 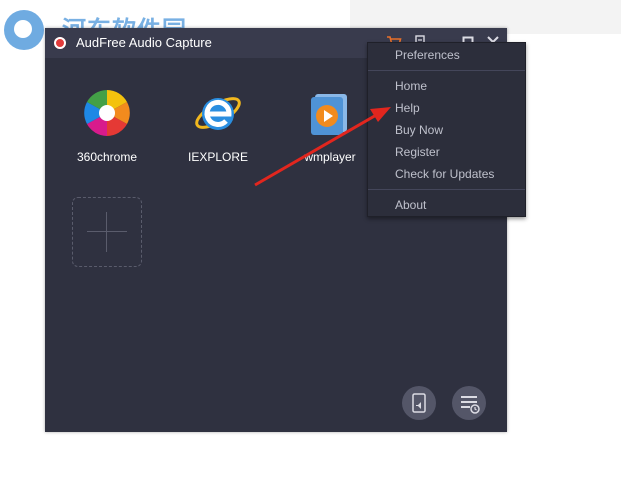 What do you see at coordinates (60, 43) in the screenshot?
I see `app-logo-icon` at bounding box center [60, 43].